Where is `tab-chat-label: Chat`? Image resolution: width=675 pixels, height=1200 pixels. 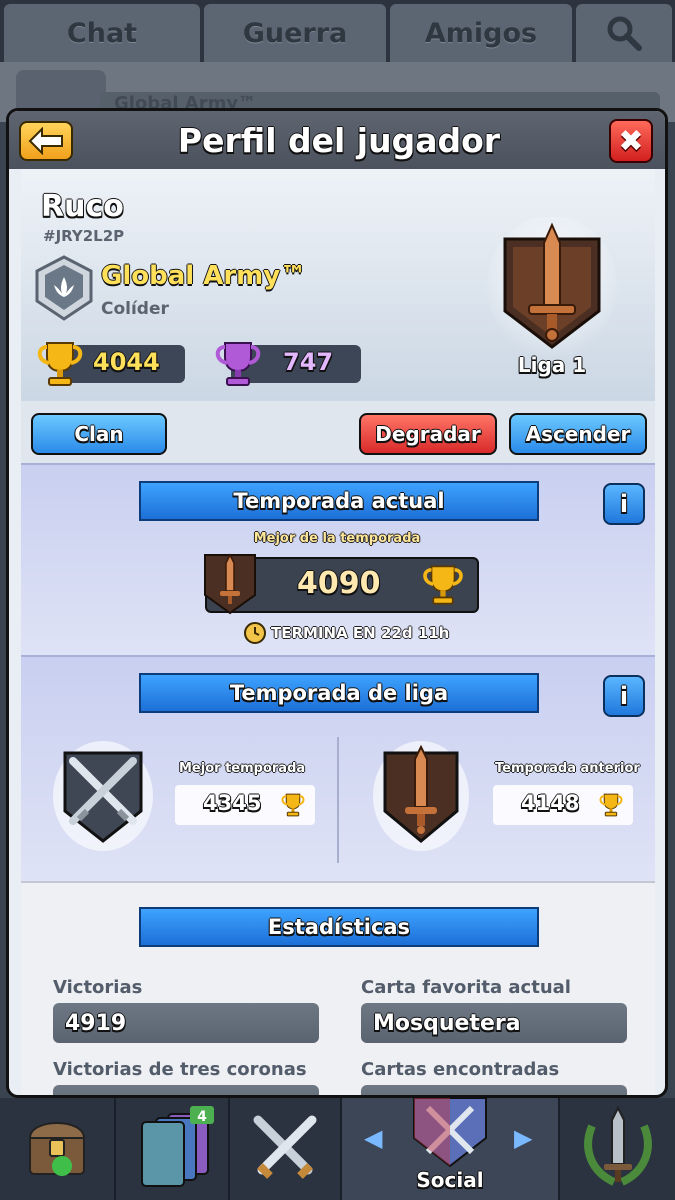
tab-chat-label: Chat is located at coordinates (102, 33).